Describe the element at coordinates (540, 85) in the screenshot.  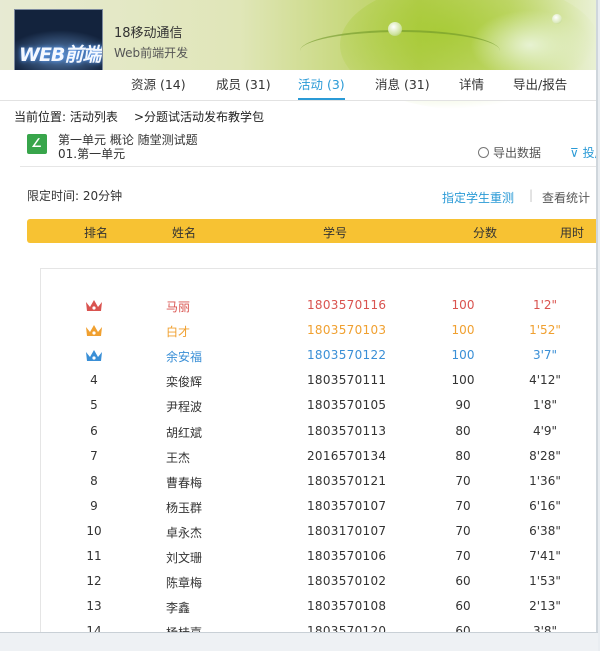
I see `tab-export-report: 导出/报告` at that location.